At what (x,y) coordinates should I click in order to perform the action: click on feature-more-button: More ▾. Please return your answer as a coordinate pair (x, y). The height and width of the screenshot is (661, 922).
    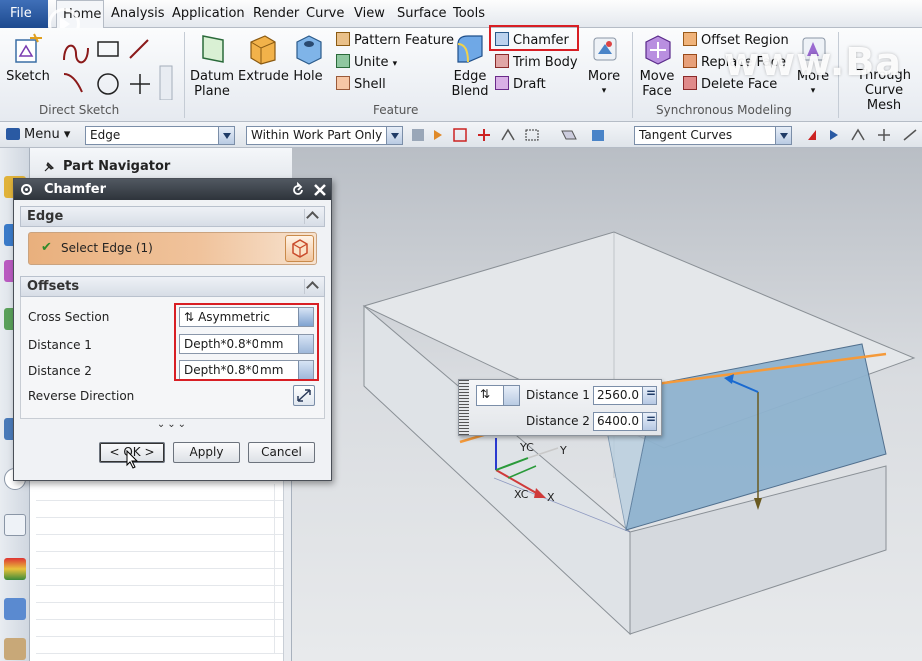
    Looking at the image, I should click on (604, 65).